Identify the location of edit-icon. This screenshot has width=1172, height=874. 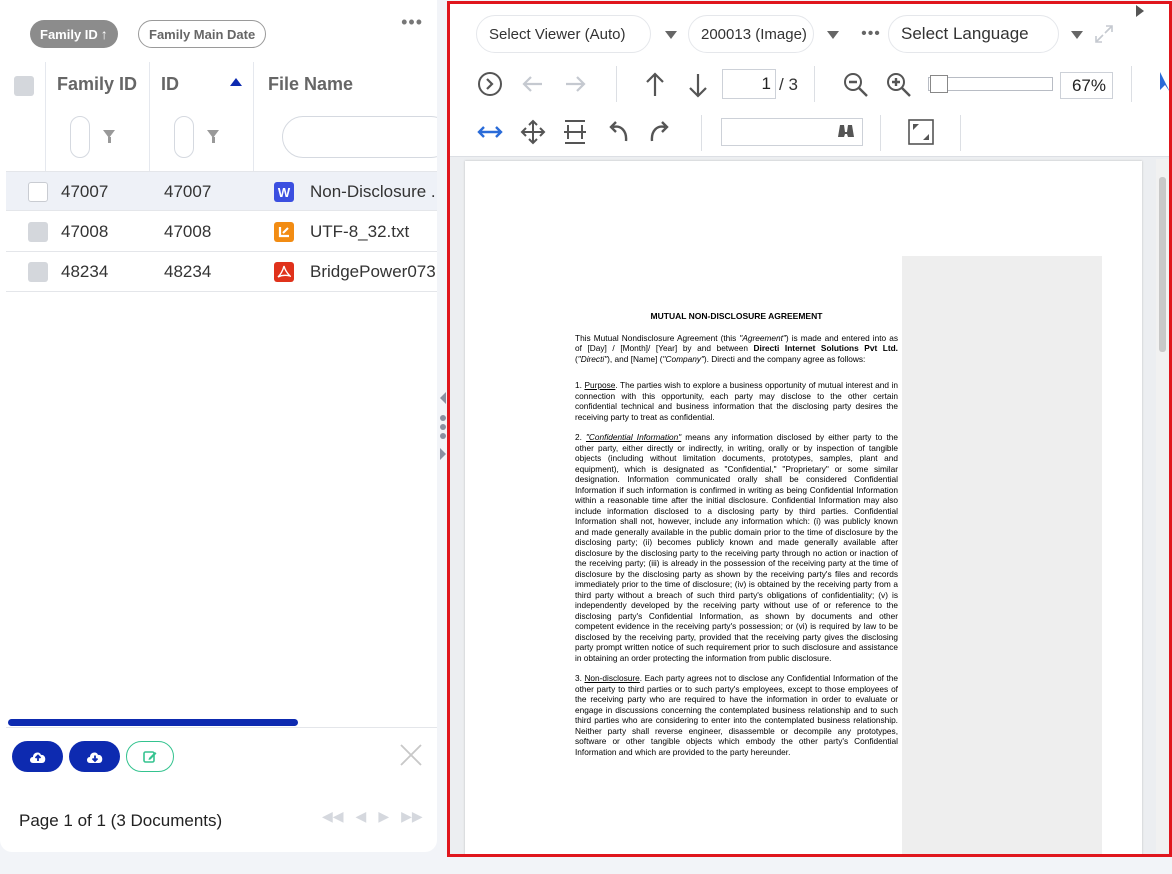
(150, 756).